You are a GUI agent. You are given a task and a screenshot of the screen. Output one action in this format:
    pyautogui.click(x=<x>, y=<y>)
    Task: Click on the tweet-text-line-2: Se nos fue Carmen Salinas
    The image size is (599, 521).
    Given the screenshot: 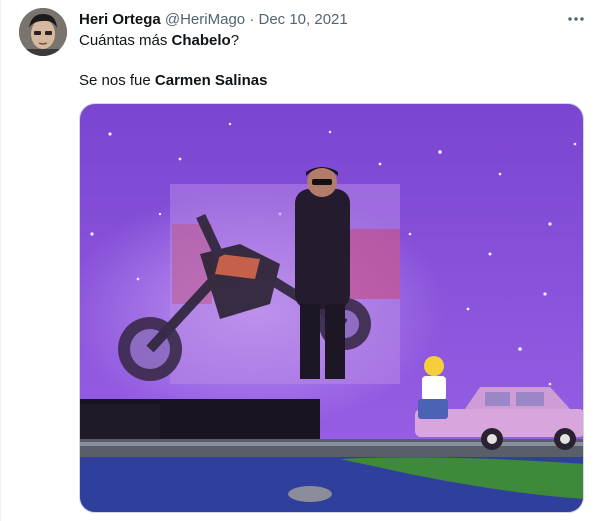 What is the action you would take?
    pyautogui.click(x=173, y=81)
    